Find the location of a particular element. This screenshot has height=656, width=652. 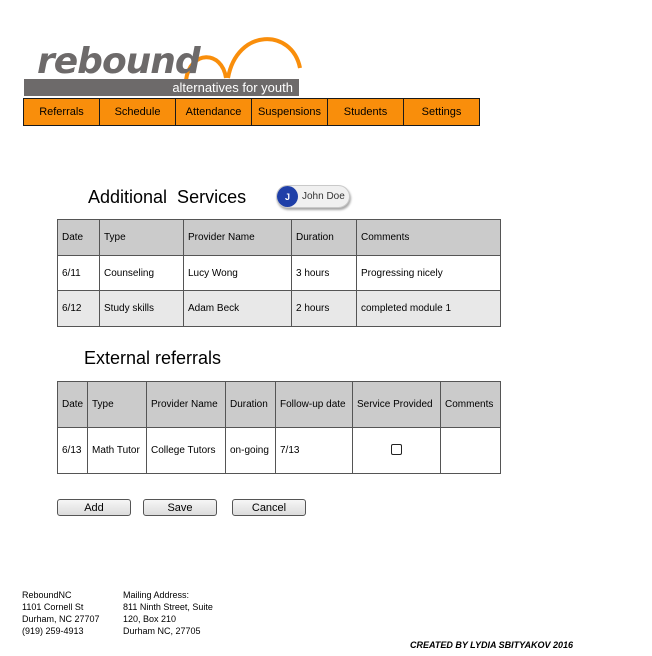

cell-type: Math Tutor is located at coordinates (117, 450).